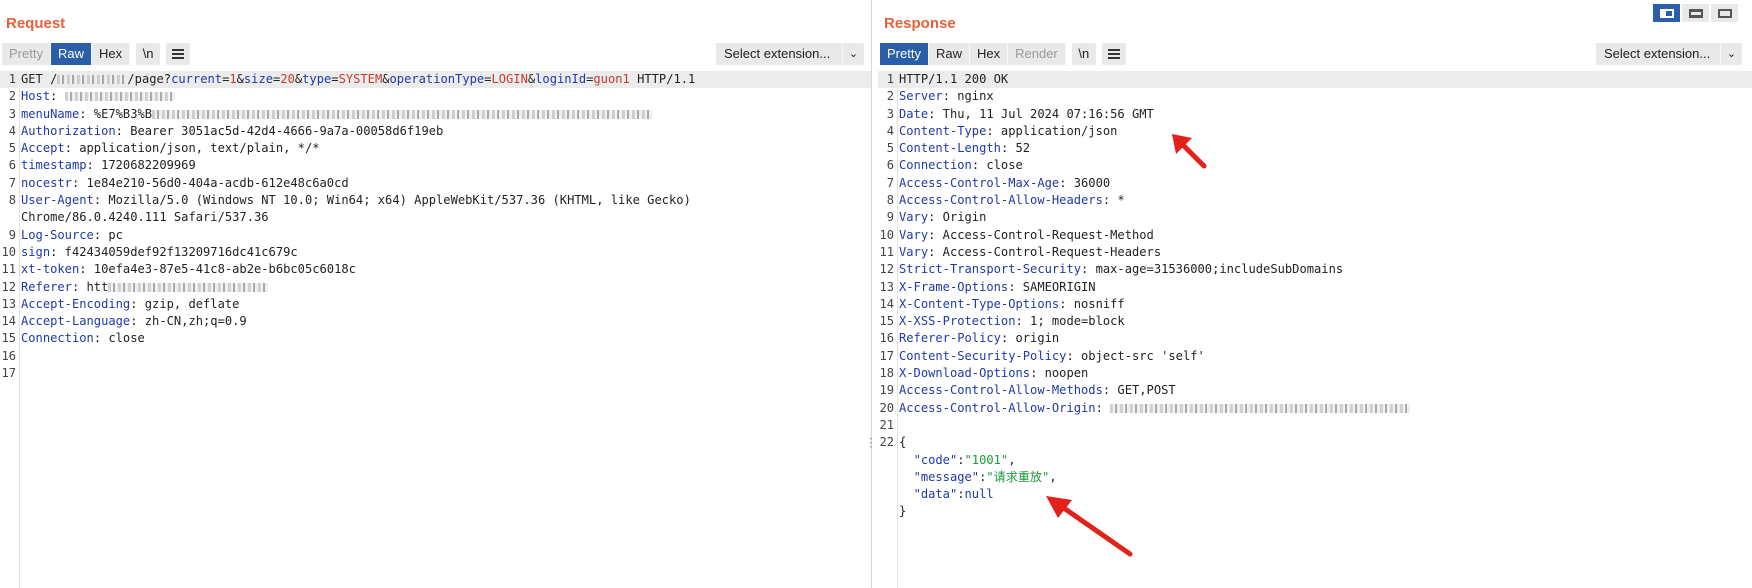 The width and height of the screenshot is (1752, 588). What do you see at coordinates (386, 79) in the screenshot?
I see `code-text: &` at bounding box center [386, 79].